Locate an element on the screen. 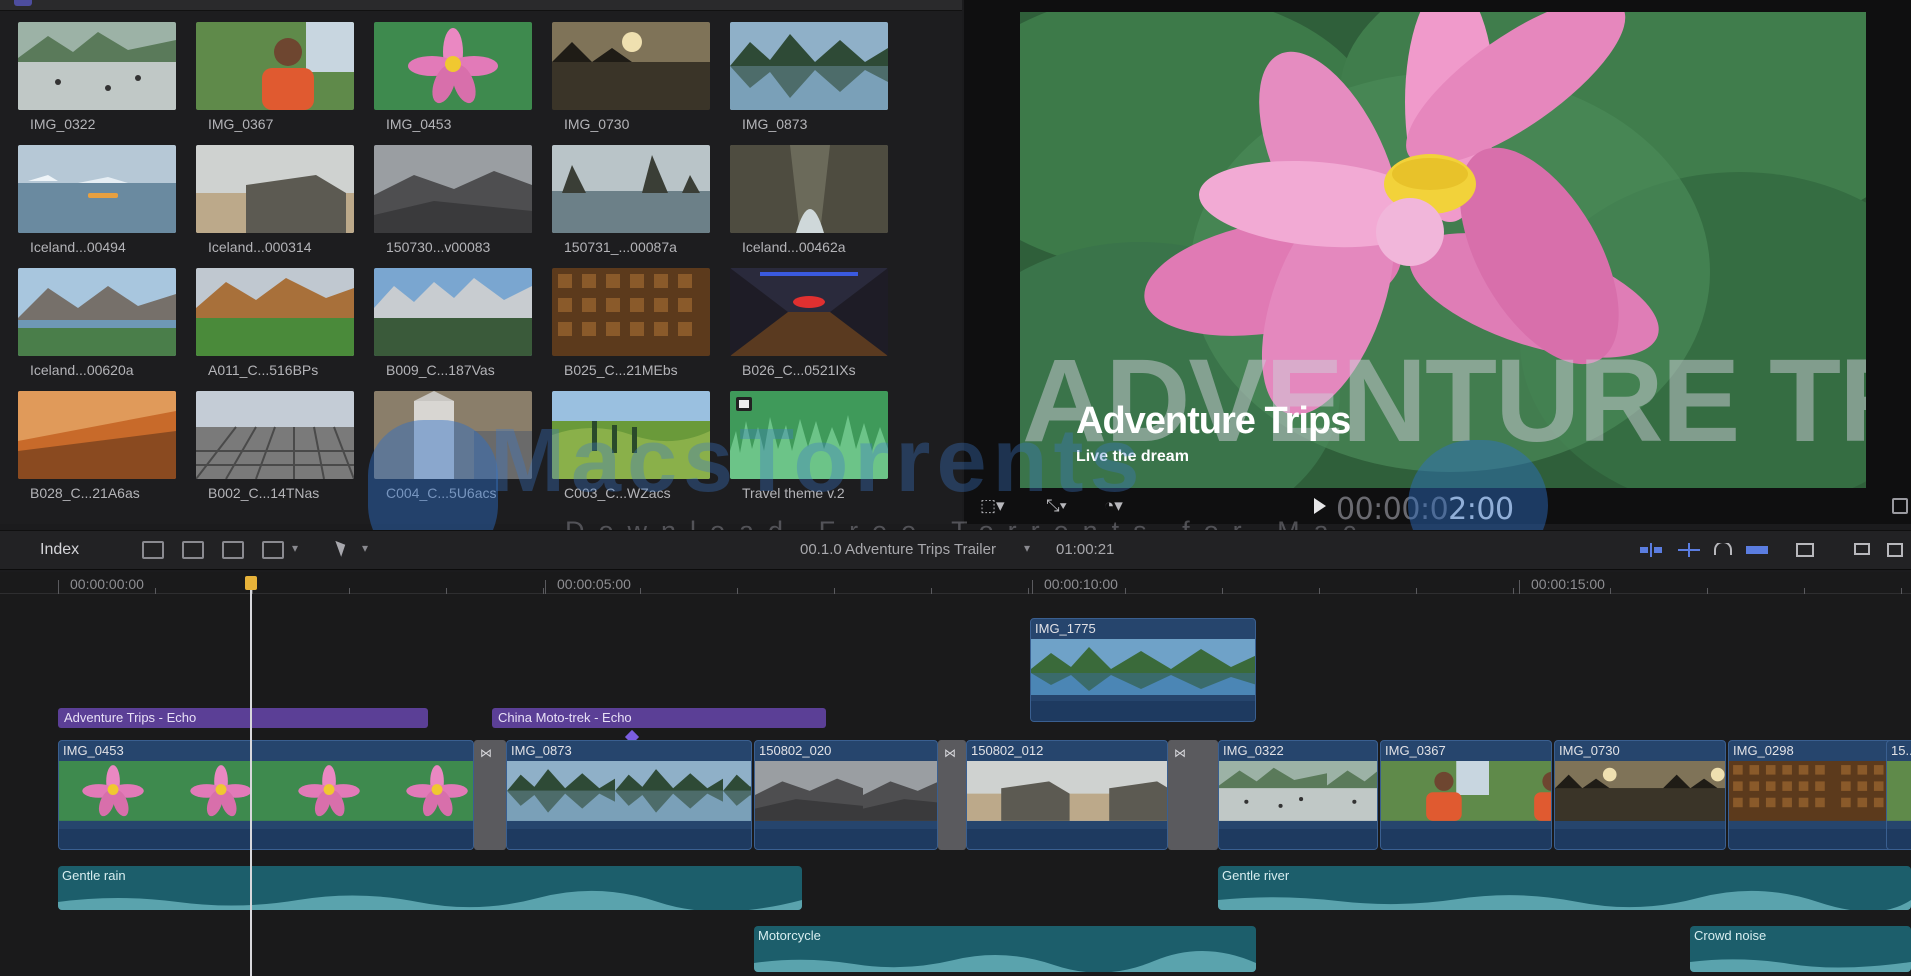 Image resolution: width=1911 pixels, height=976 pixels. audio-clip: Gentle river is located at coordinates (1564, 888).